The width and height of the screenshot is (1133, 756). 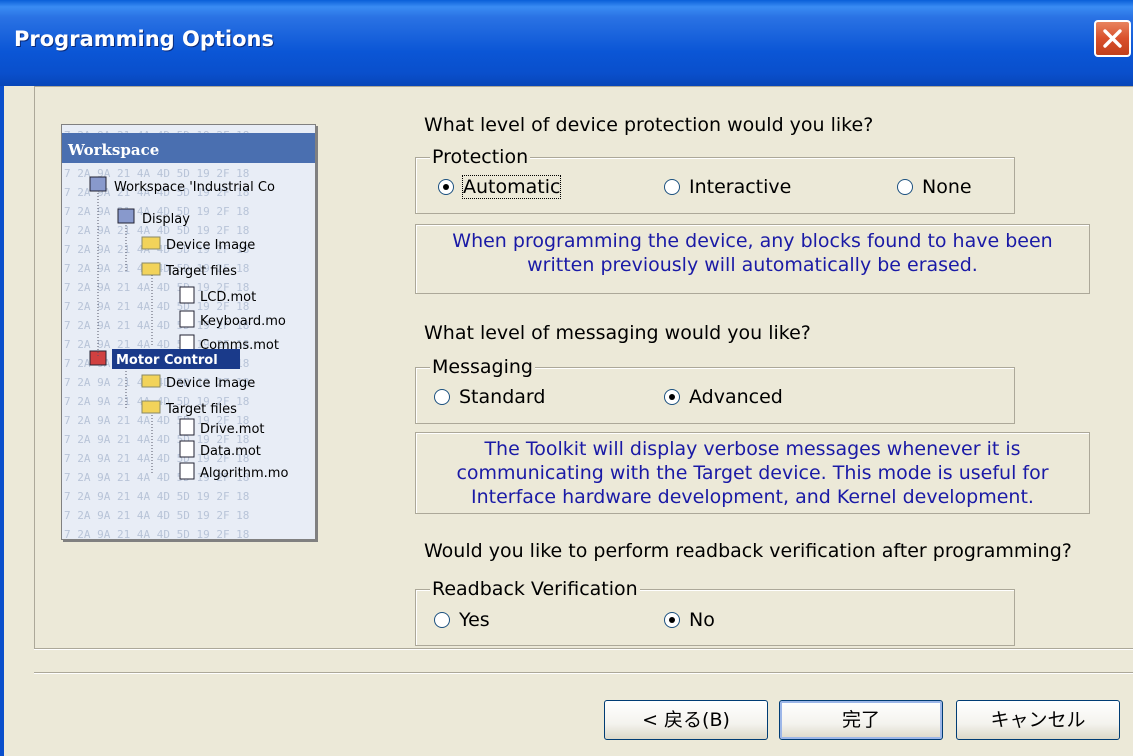 What do you see at coordinates (566, 43) in the screenshot?
I see `title-bar: Programming Options` at bounding box center [566, 43].